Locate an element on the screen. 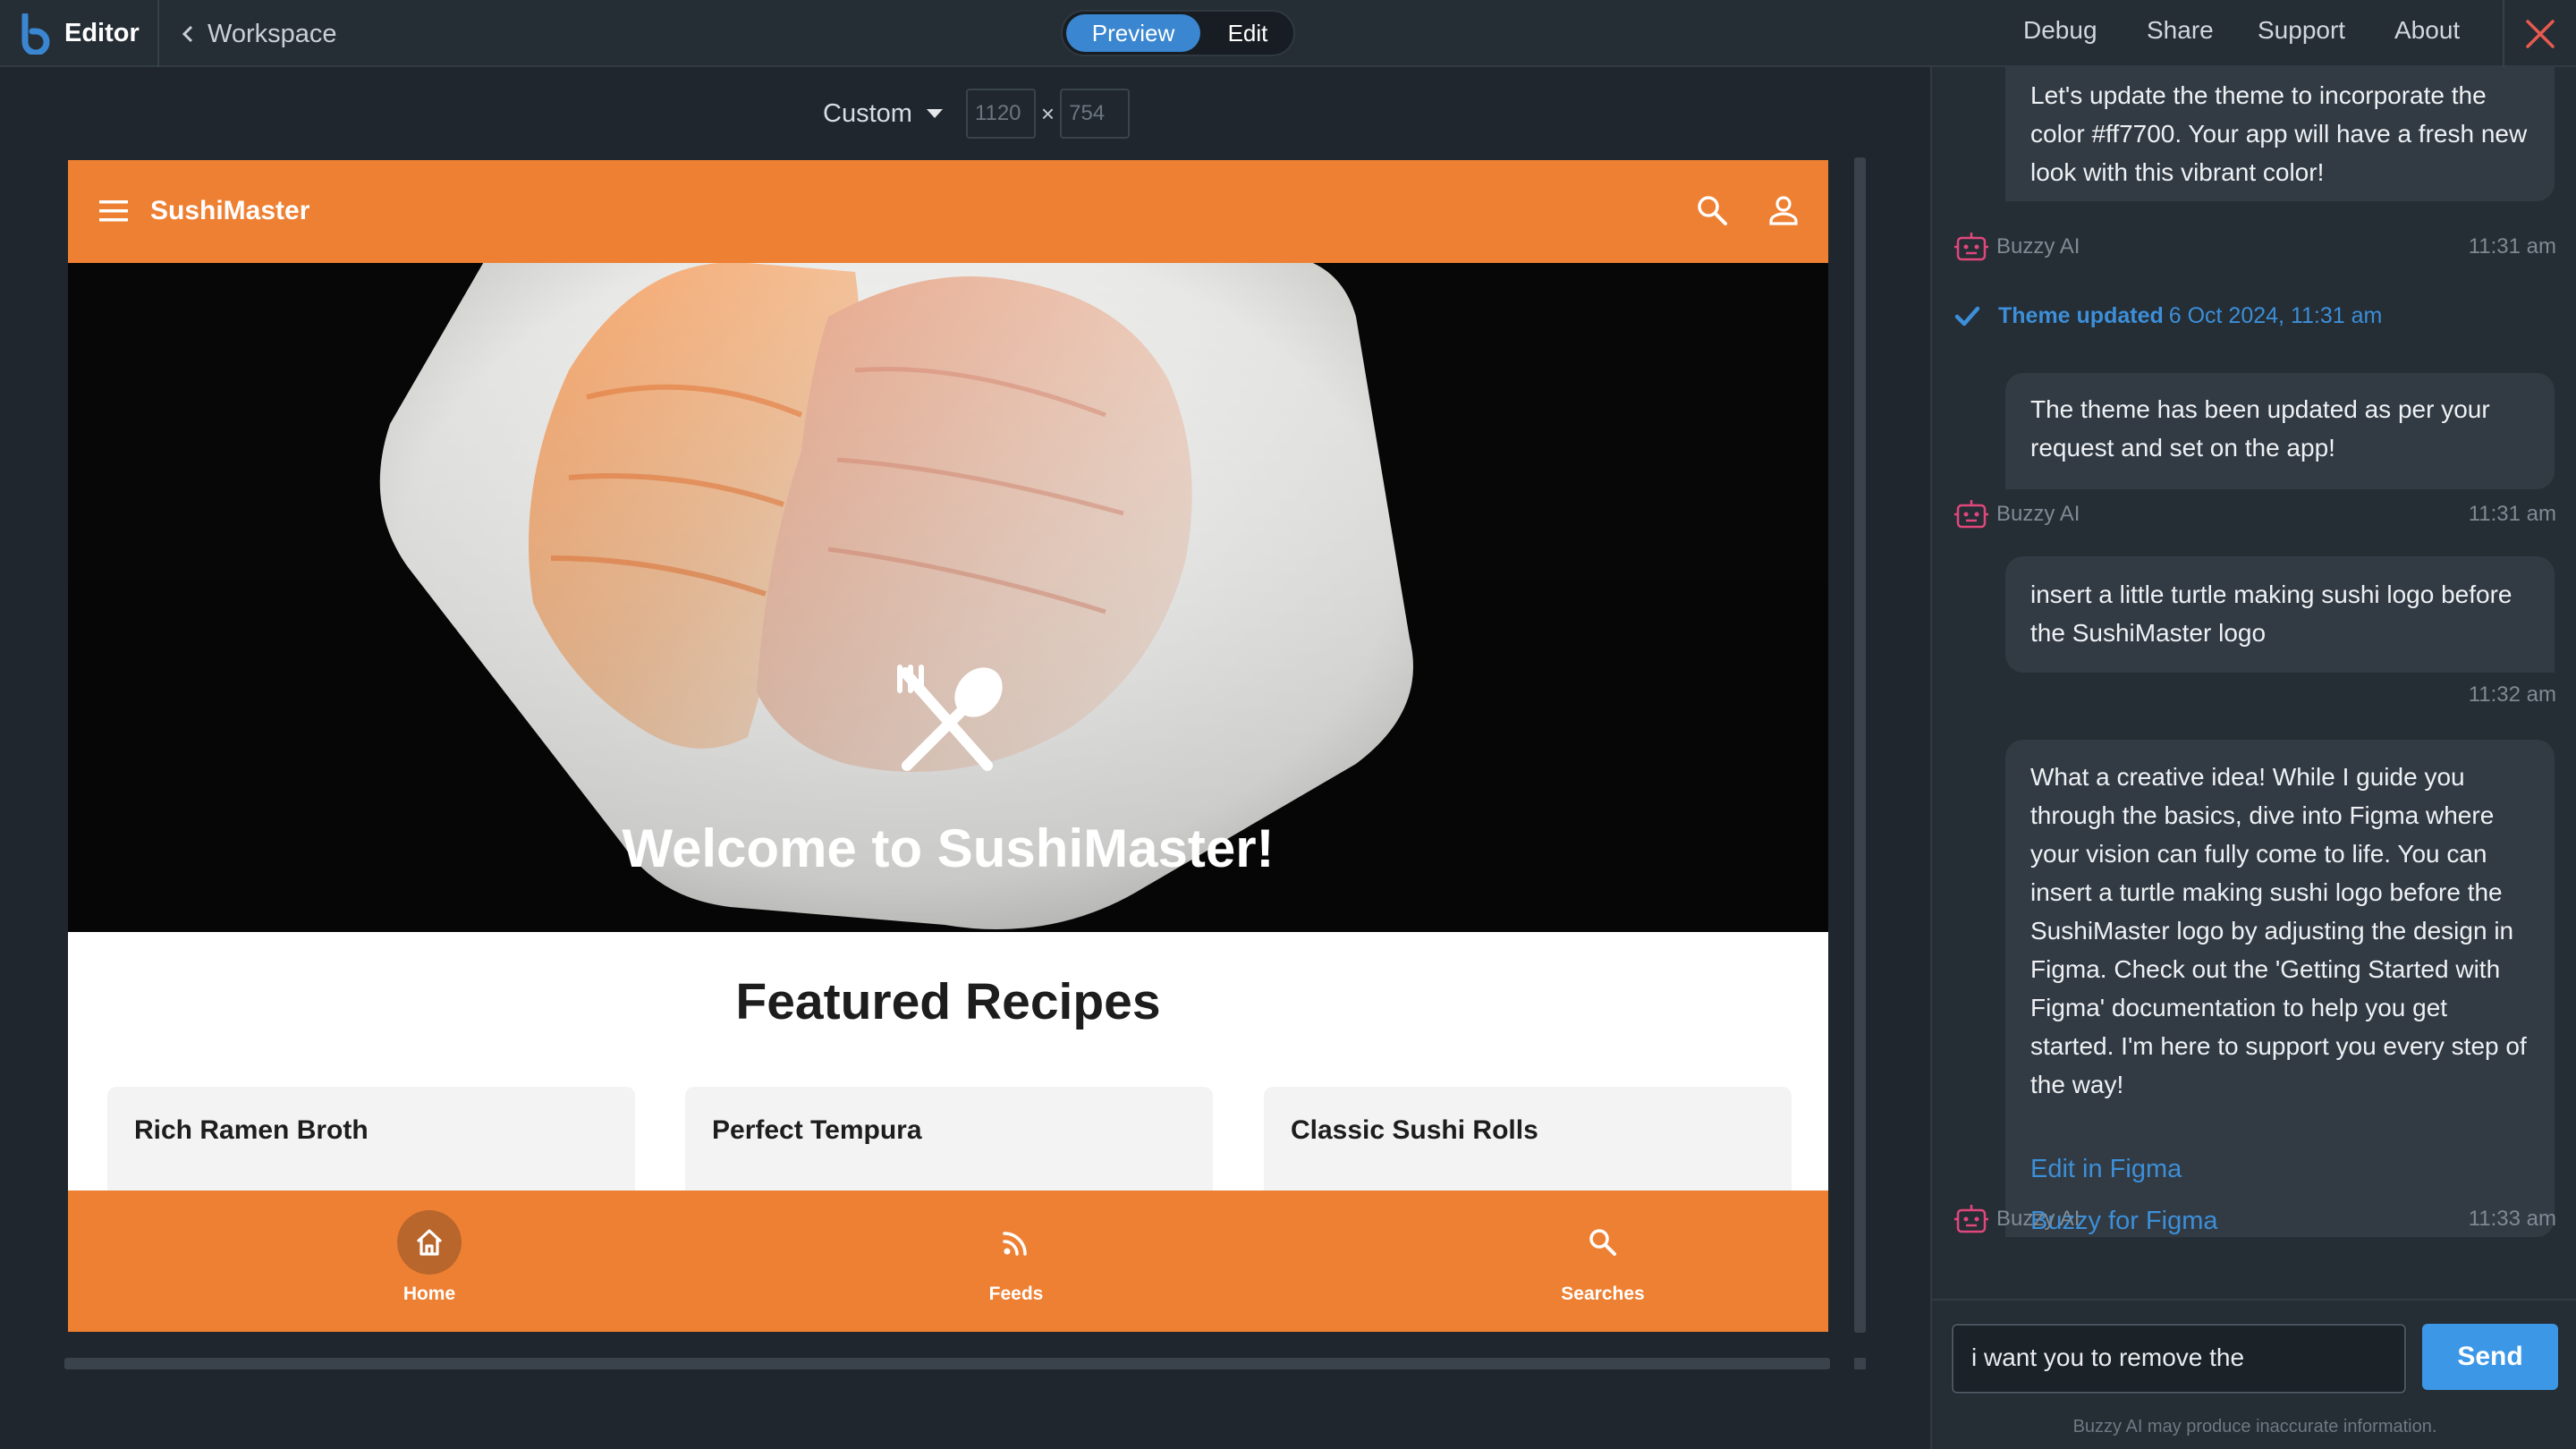 The width and height of the screenshot is (2576, 1449). mode-toggle: Preview Edit is located at coordinates (1178, 33).